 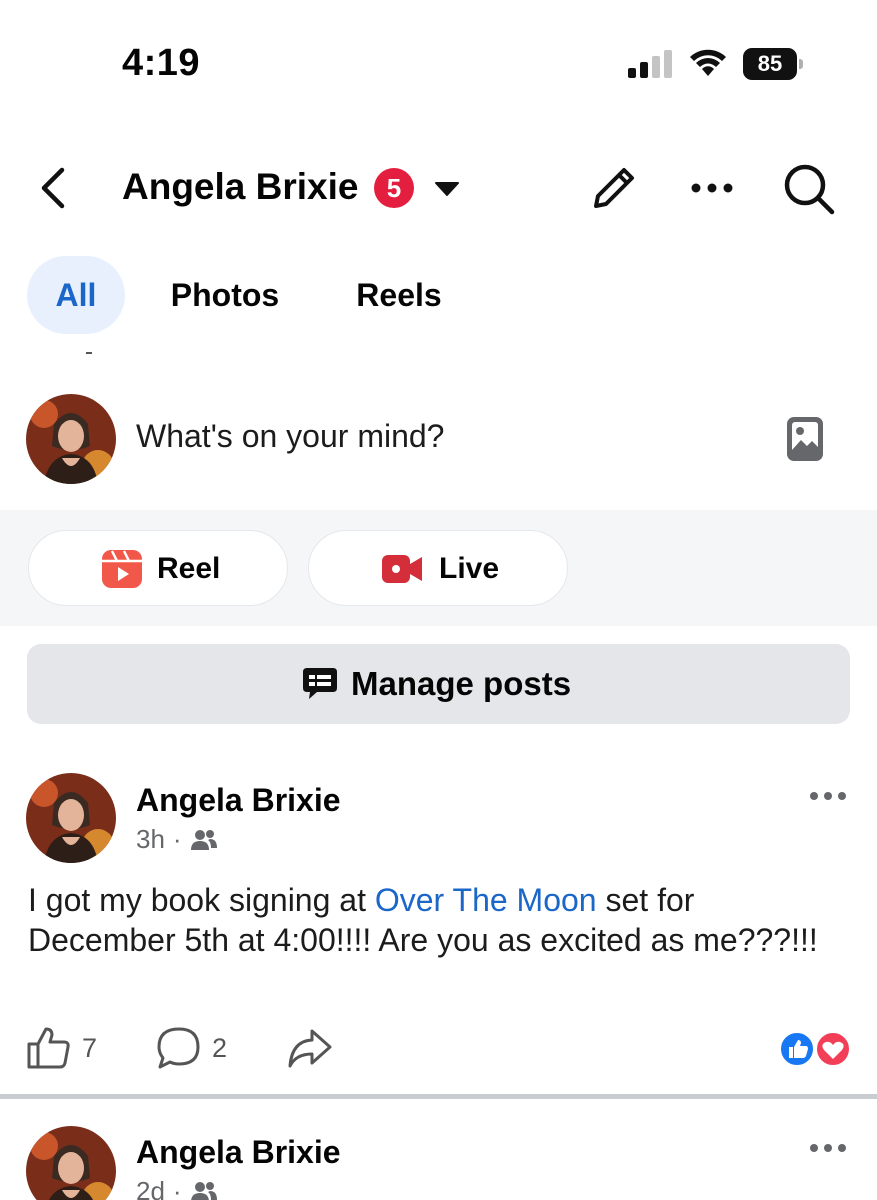 What do you see at coordinates (469, 568) in the screenshot?
I see `live-label: Live` at bounding box center [469, 568].